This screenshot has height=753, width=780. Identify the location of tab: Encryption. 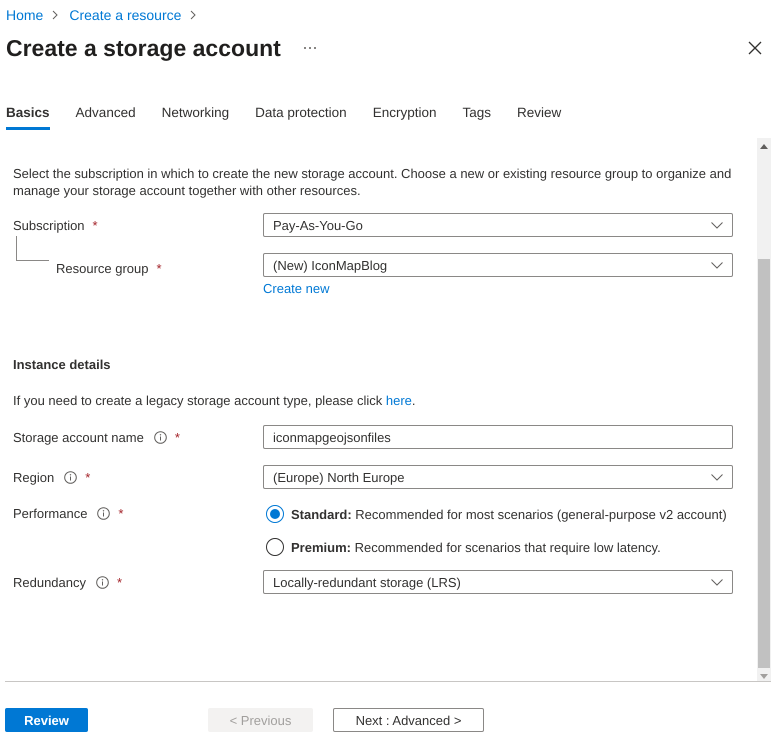
(404, 114).